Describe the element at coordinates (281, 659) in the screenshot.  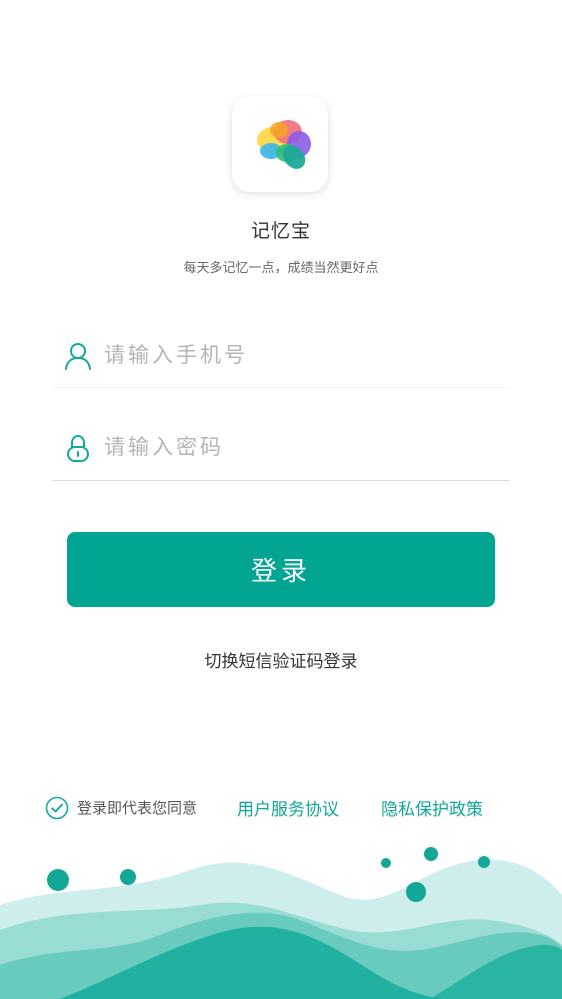
I see `switch-sms-login-link: 切换短信验证码登录` at that location.